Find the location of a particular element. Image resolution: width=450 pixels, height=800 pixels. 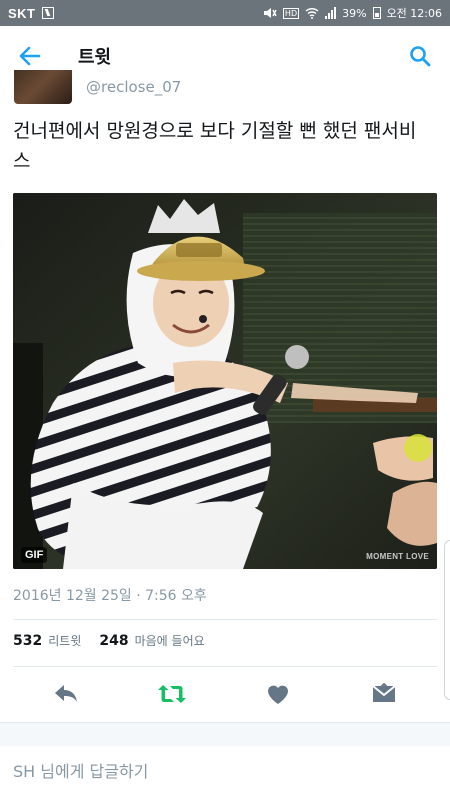

clock: 오전 12:06 is located at coordinates (414, 13).